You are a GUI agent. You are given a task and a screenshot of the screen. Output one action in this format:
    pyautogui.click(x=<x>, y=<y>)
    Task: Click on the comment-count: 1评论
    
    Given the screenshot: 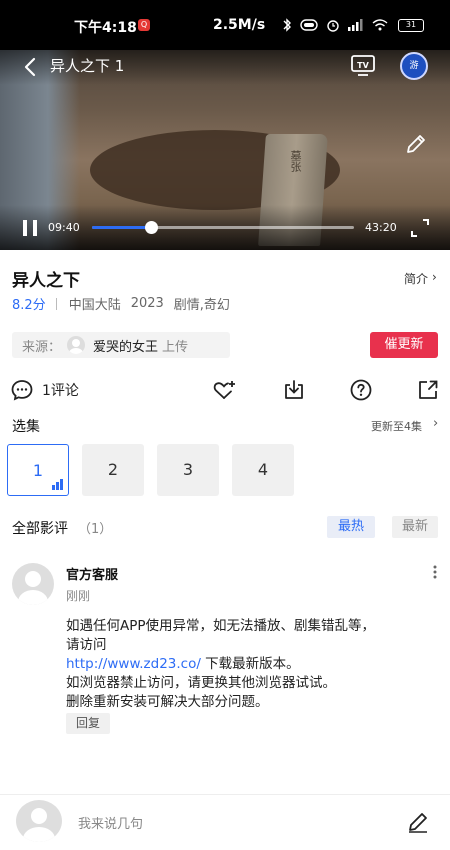 What is the action you would take?
    pyautogui.click(x=60, y=390)
    